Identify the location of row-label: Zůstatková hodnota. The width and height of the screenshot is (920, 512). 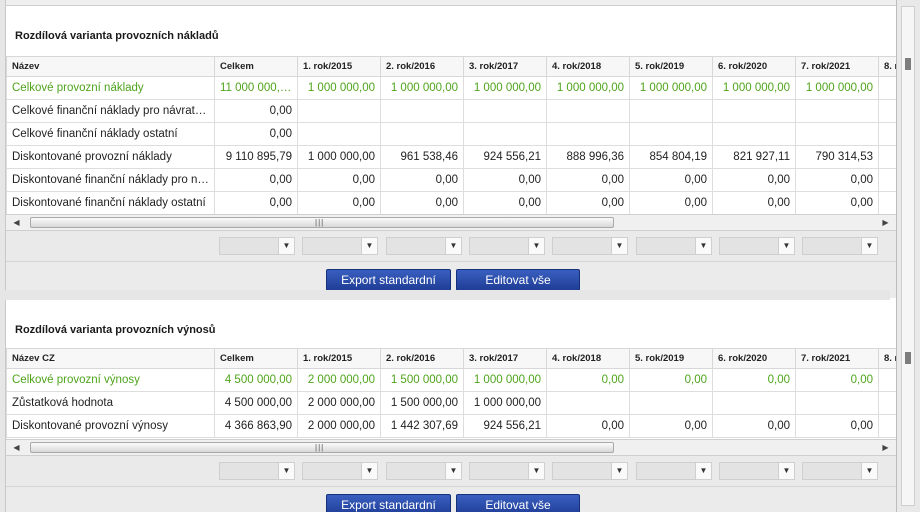
(110, 403).